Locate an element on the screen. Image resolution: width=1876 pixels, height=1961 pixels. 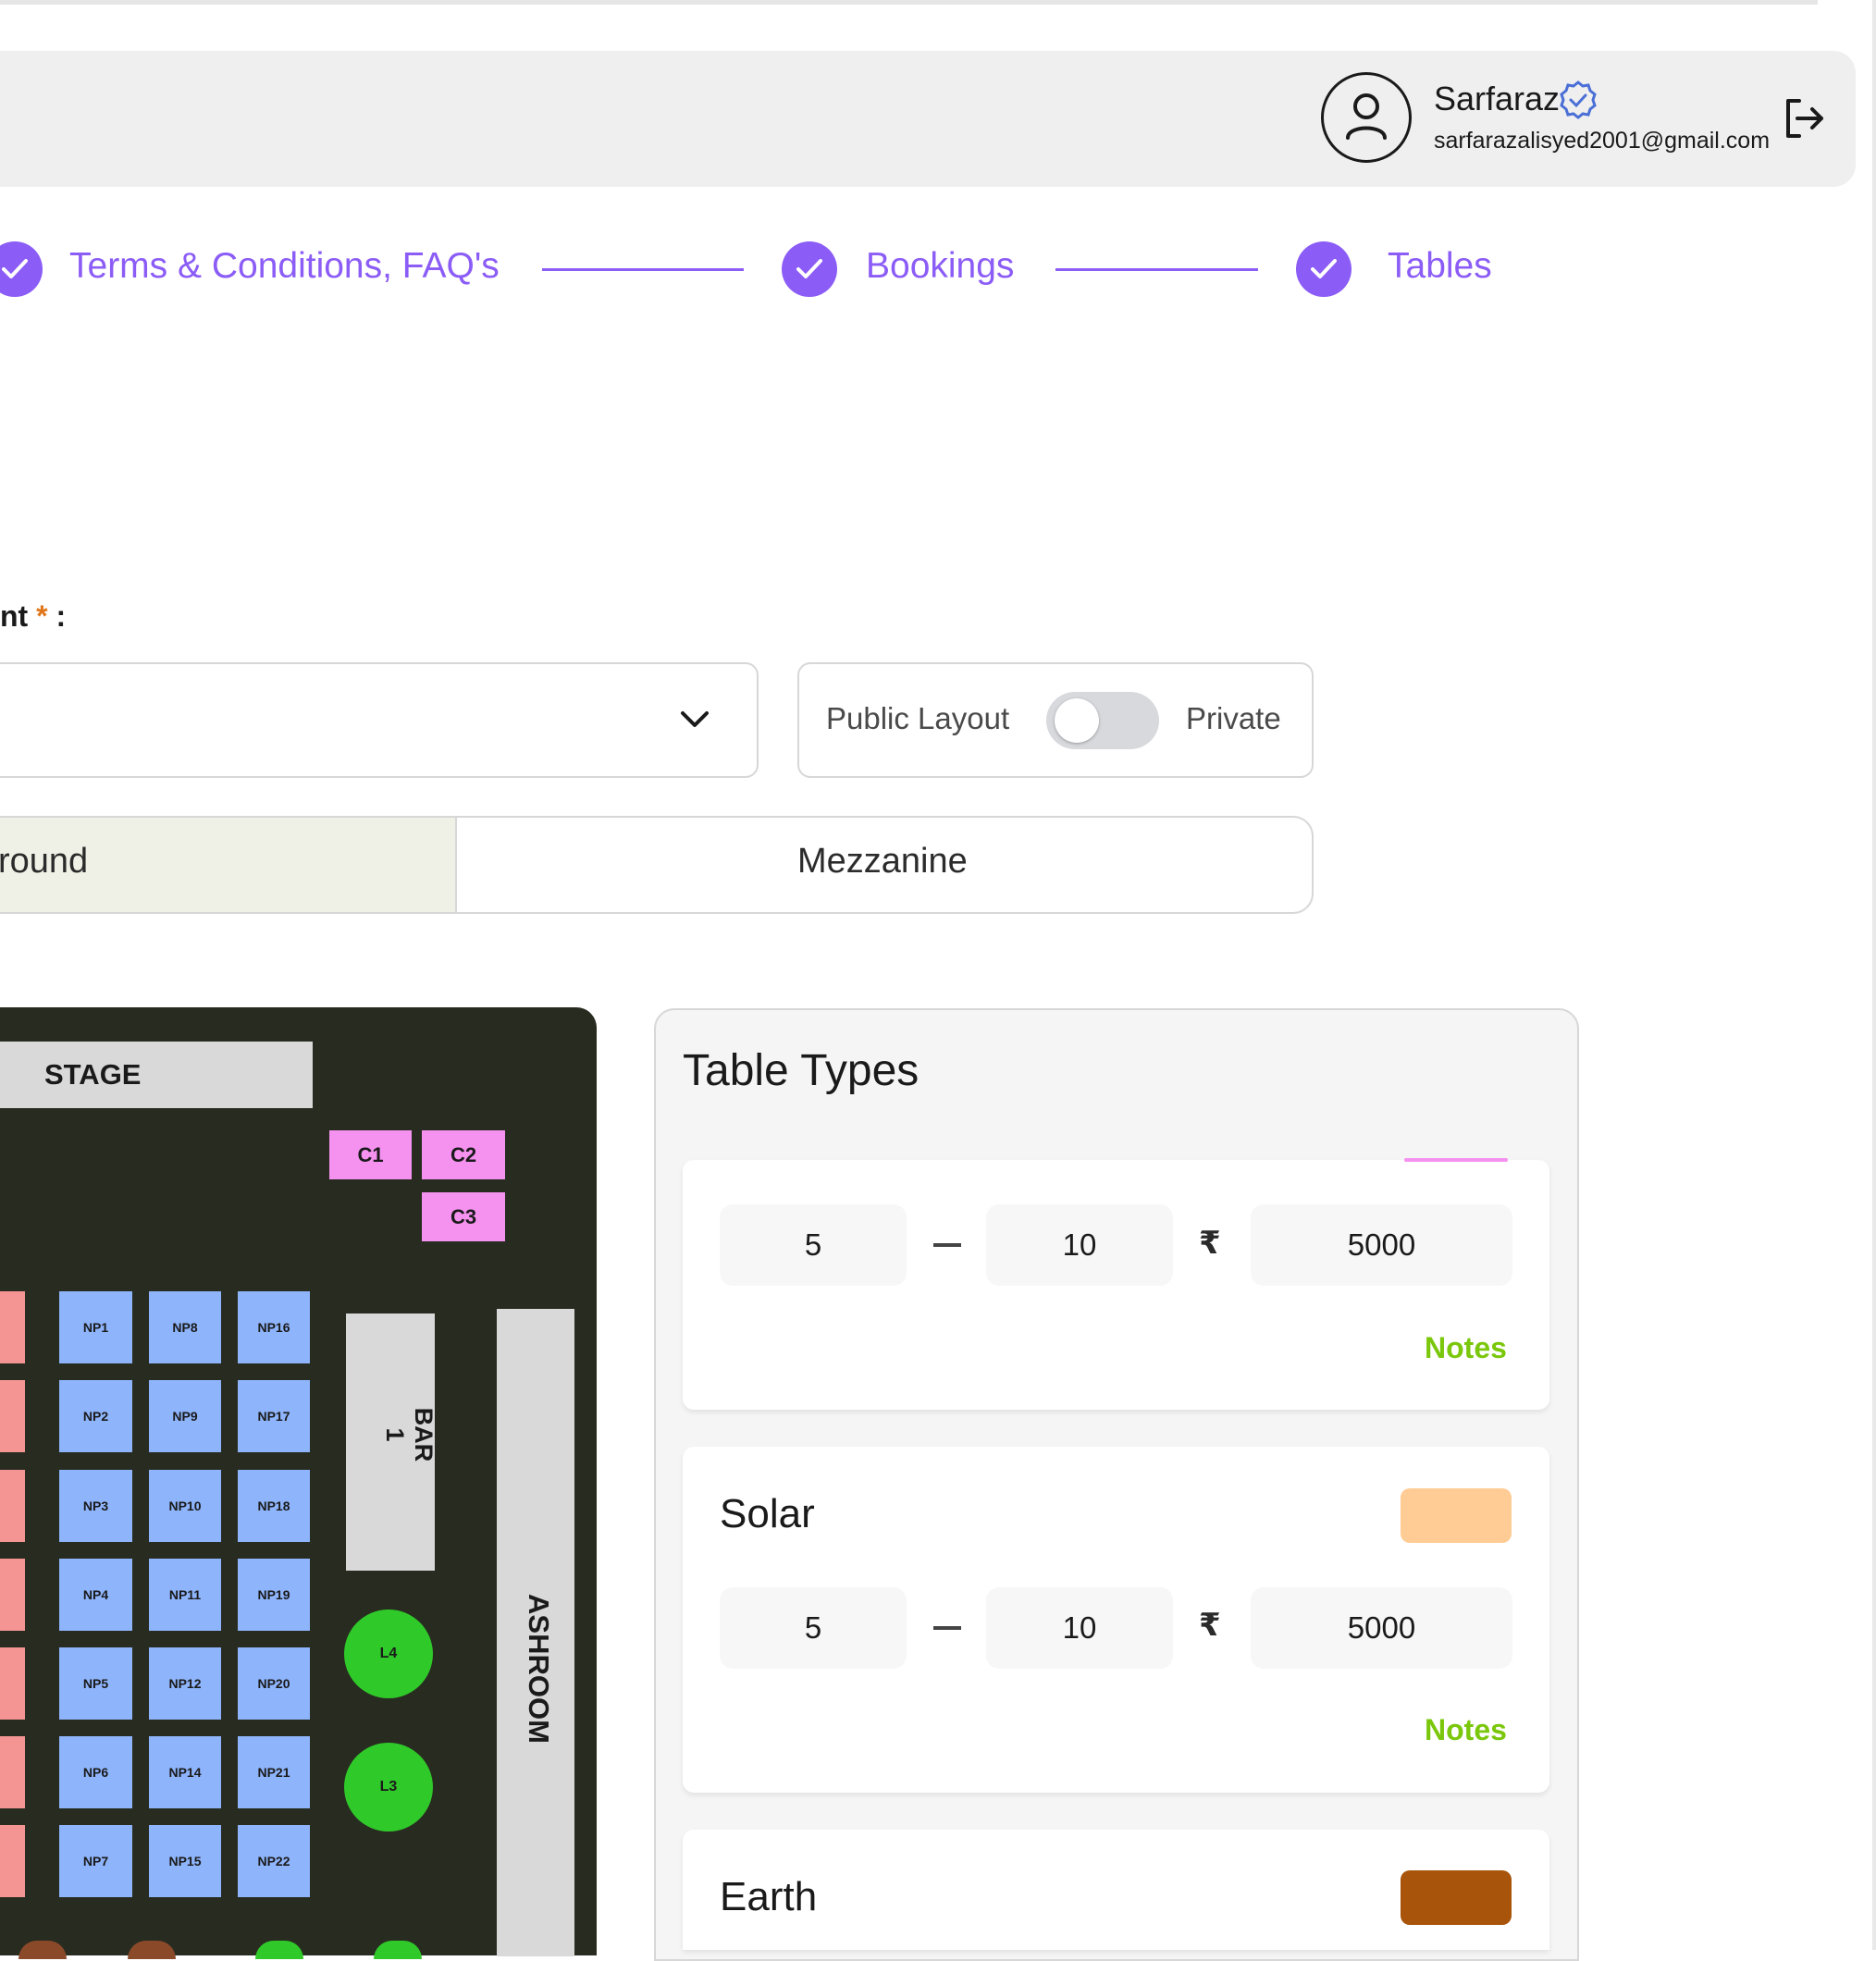
table-np3: NP3 is located at coordinates (95, 1506).